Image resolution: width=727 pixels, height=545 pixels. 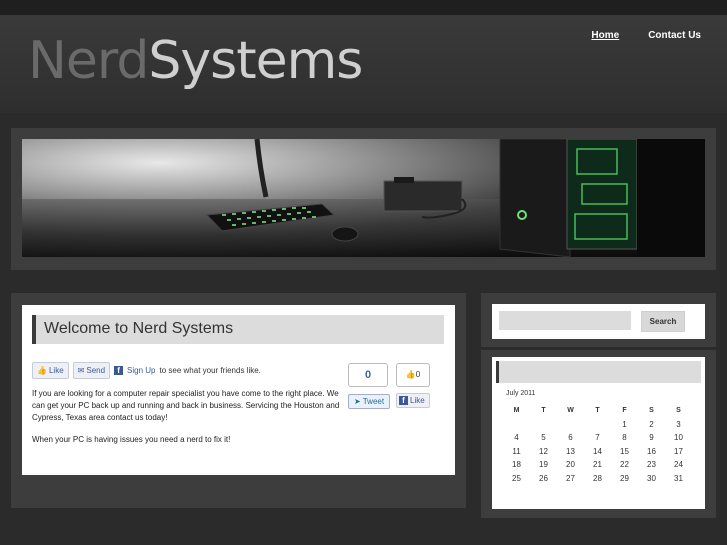 I want to click on calendar-caption: July 2011, so click(x=521, y=393).